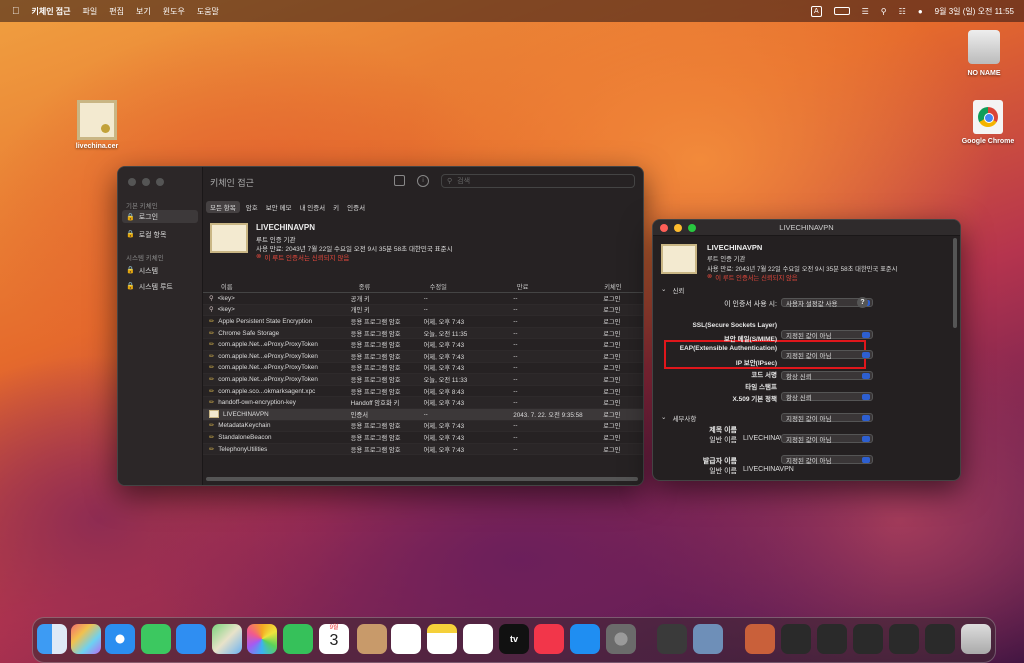 The width and height of the screenshot is (1024, 663). Describe the element at coordinates (442, 639) in the screenshot. I see `notes-icon` at that location.